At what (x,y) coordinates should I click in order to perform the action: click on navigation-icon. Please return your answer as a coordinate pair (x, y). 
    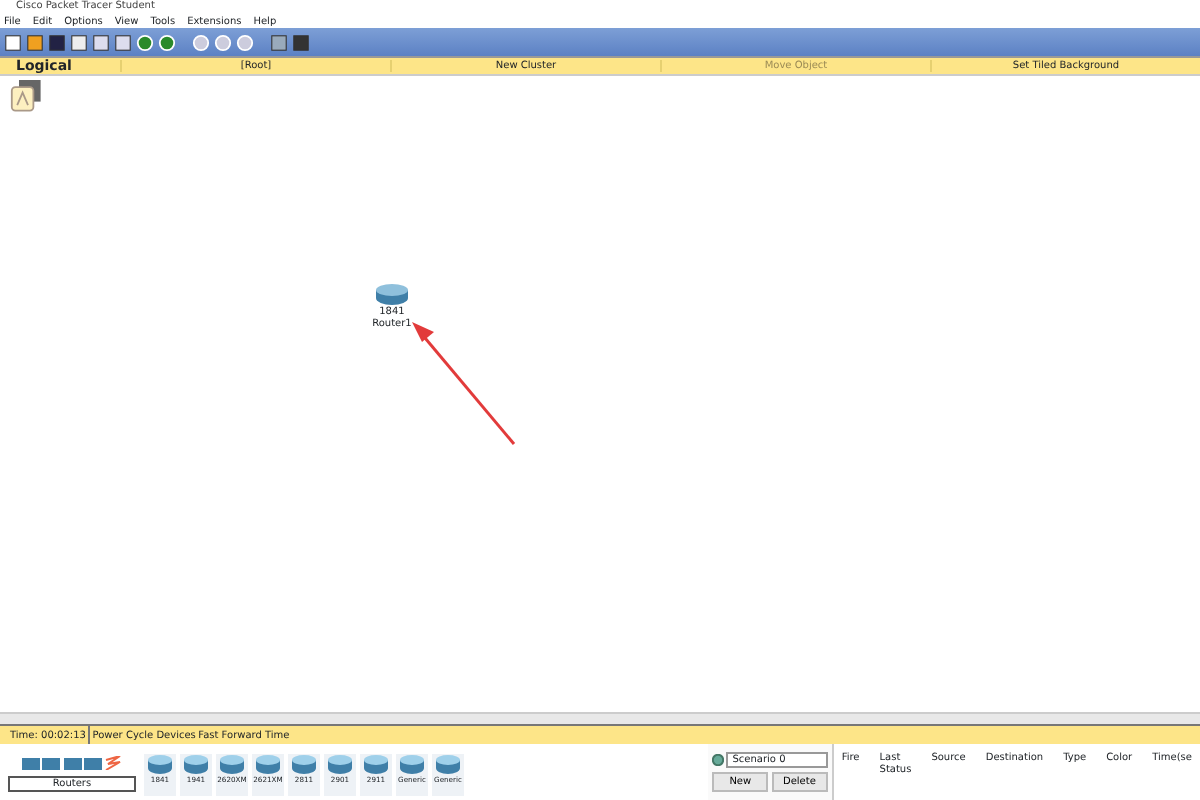
    Looking at the image, I should click on (28, 98).